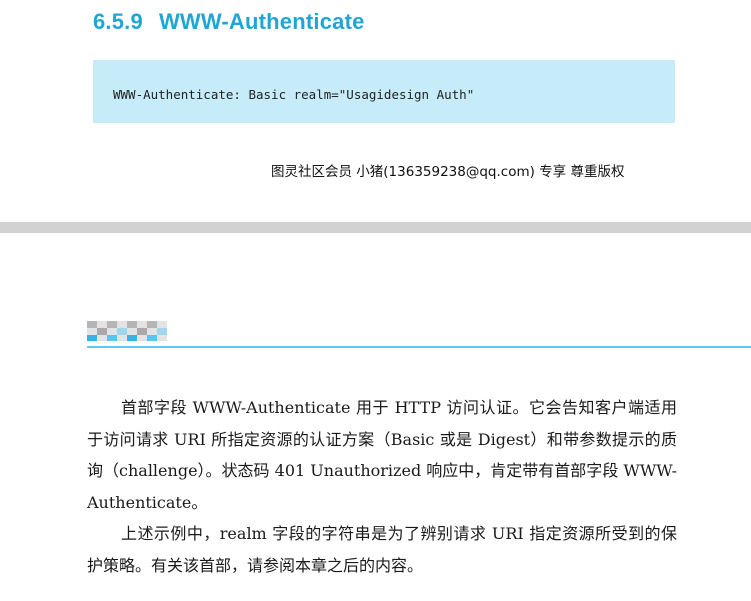  Describe the element at coordinates (375, 227) in the screenshot. I see `page-break-divider` at that location.